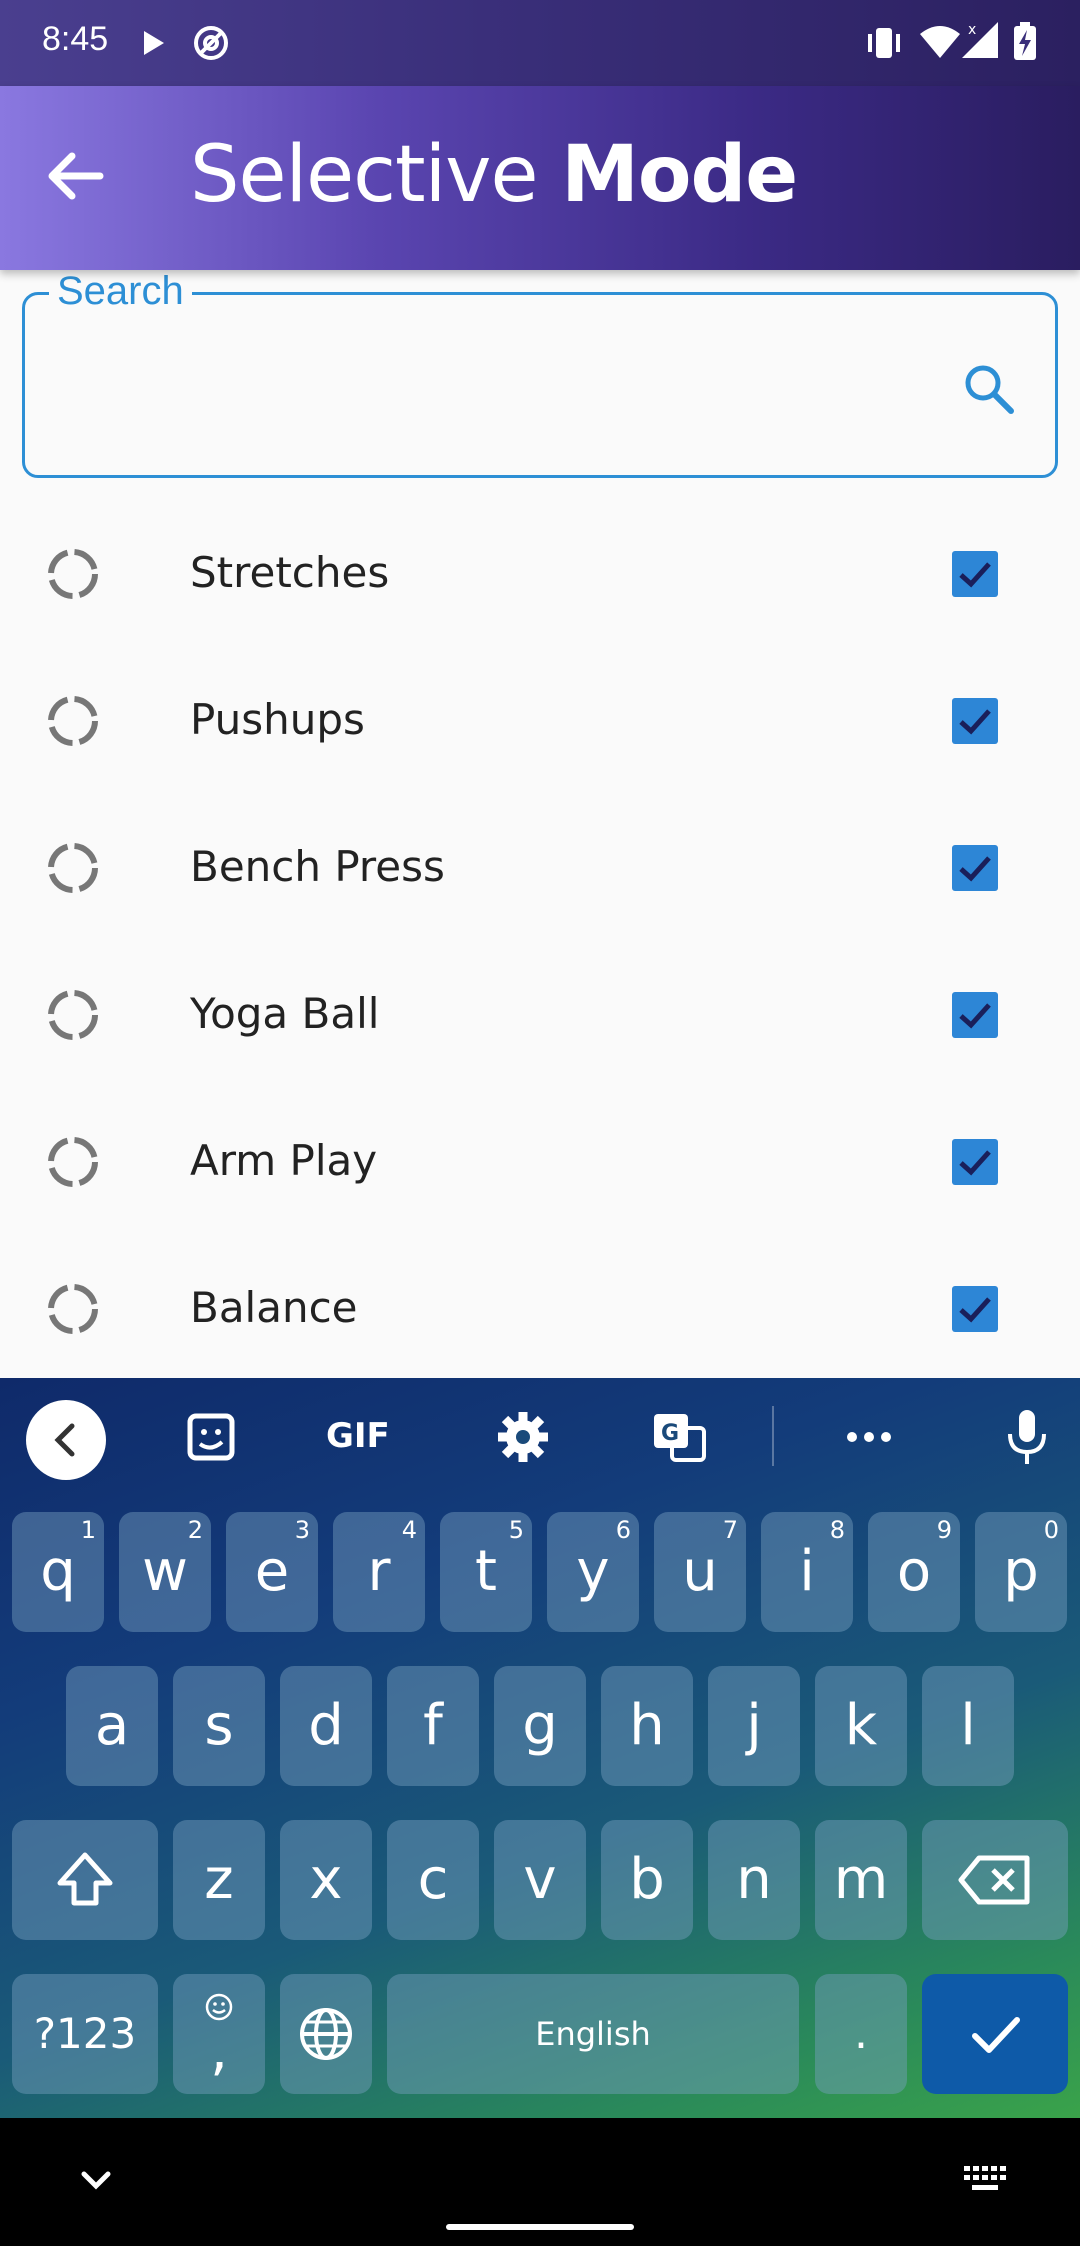 This screenshot has width=1080, height=2246. Describe the element at coordinates (985, 2180) in the screenshot. I see `keyboard-switch-icon` at that location.